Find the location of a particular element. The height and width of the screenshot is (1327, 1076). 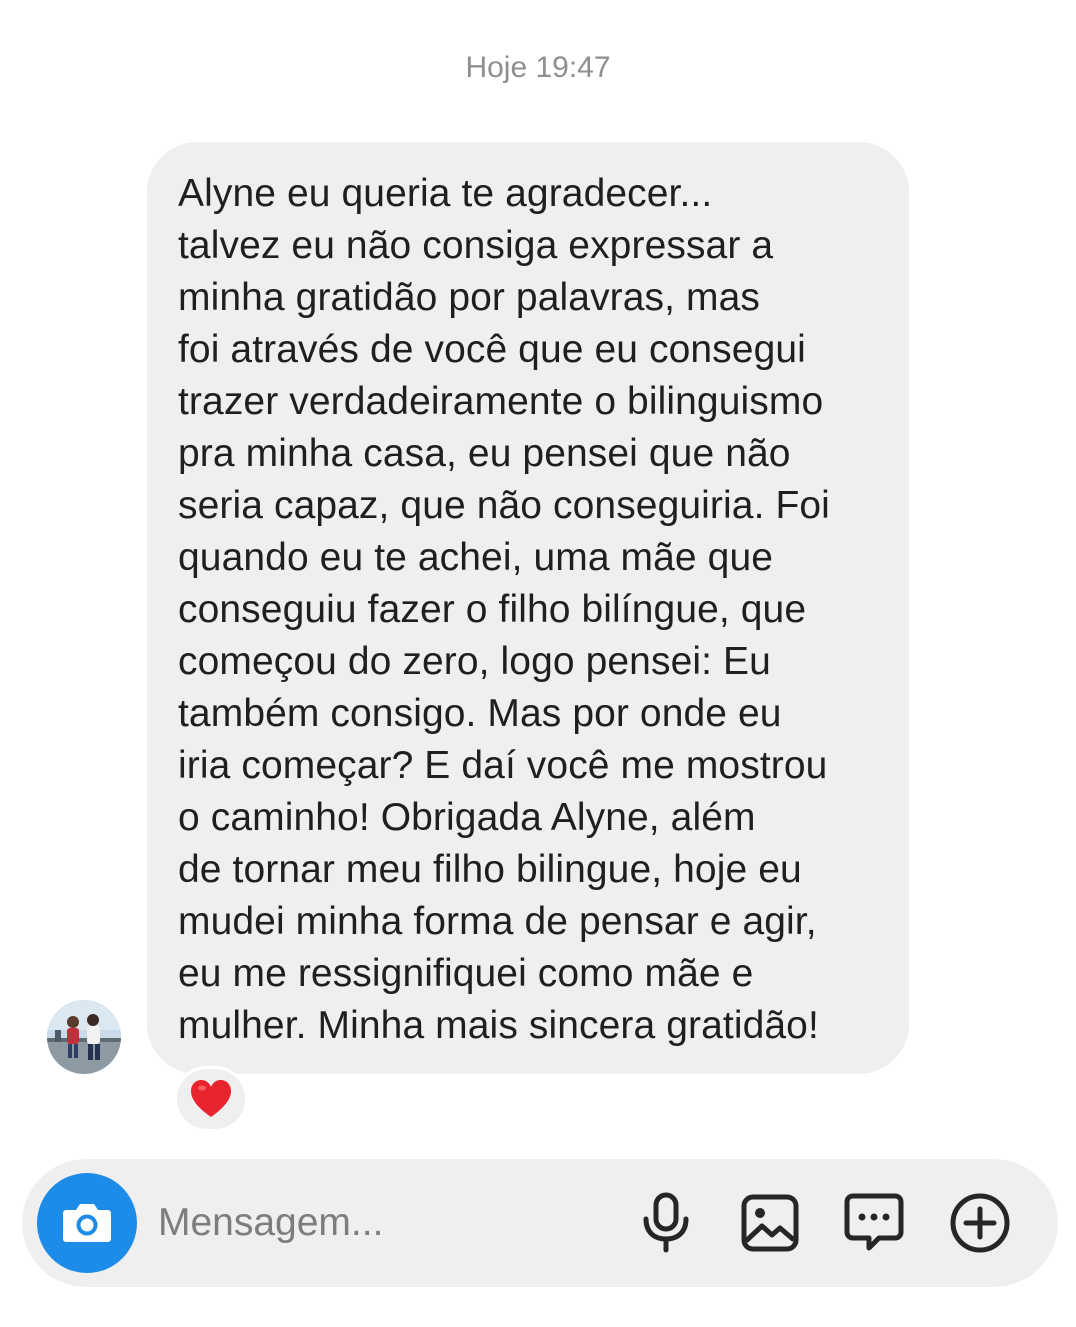

message-input is located at coordinates (378, 1223).